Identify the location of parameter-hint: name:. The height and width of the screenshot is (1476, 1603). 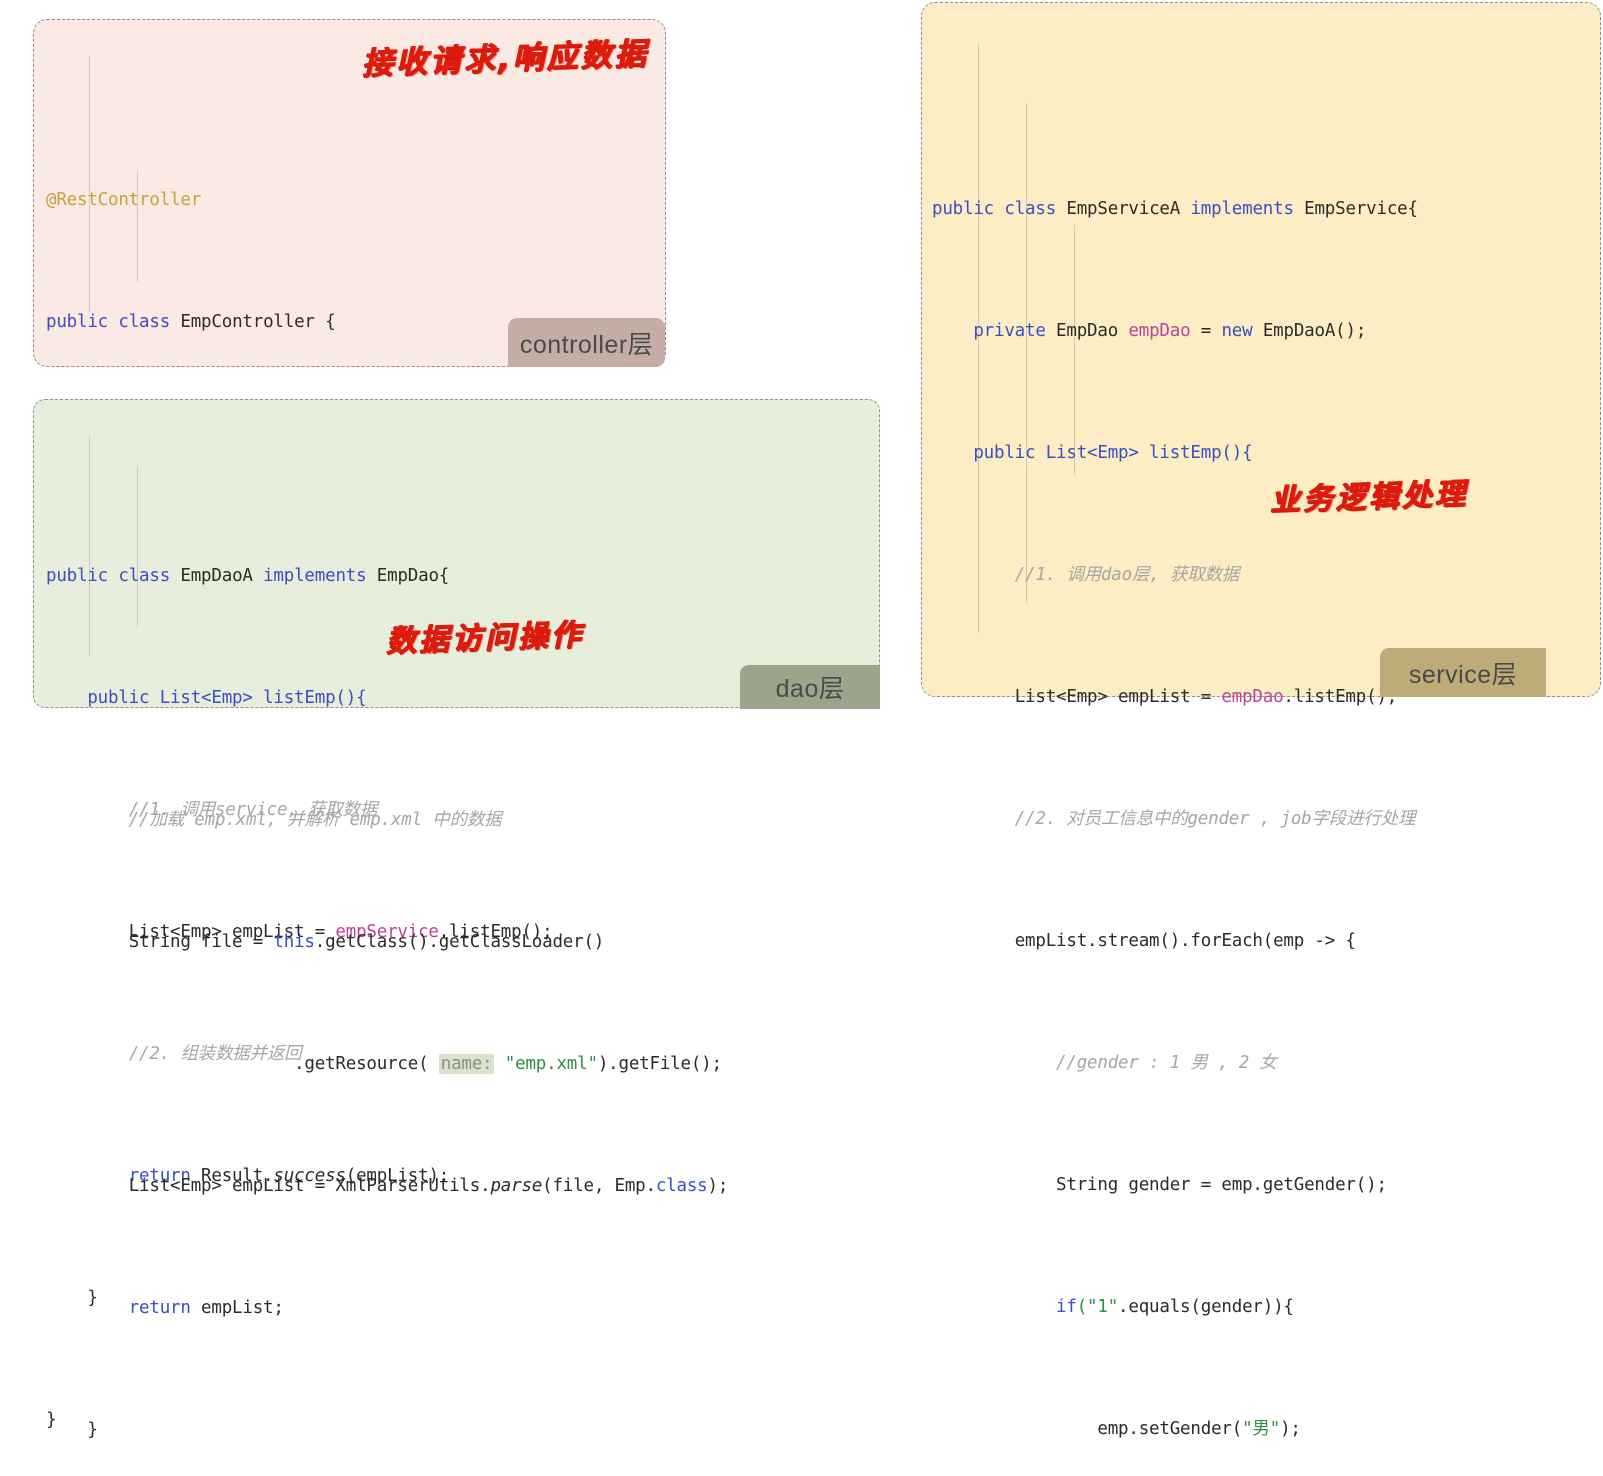
(466, 1063).